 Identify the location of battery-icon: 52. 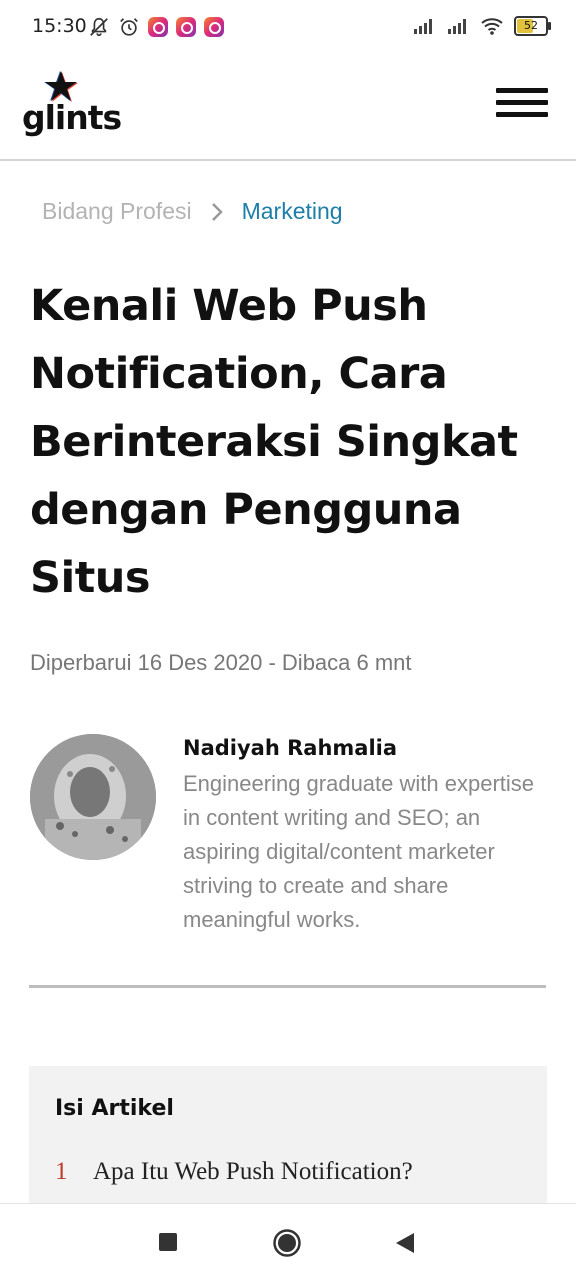
(532, 26).